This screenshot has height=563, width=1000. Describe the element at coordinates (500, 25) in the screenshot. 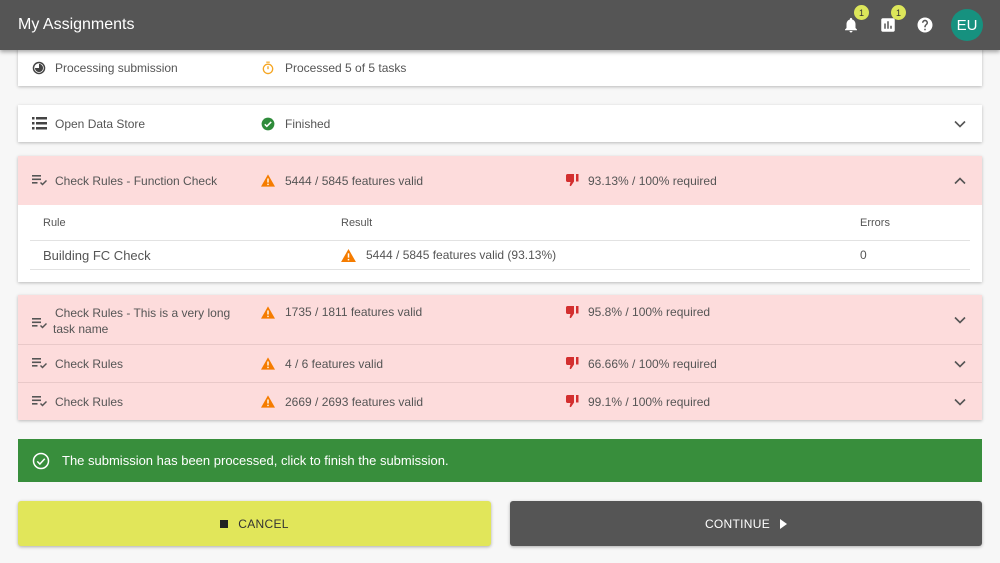

I see `app-bar: My Assignments 1 1 EU` at that location.